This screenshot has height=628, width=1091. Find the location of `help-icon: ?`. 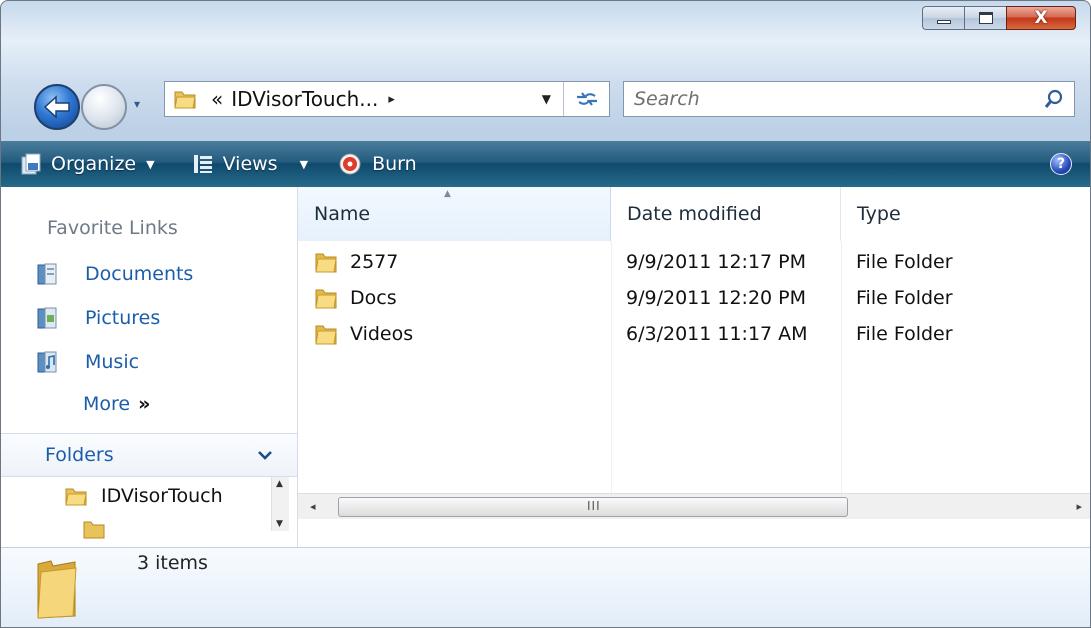

help-icon: ? is located at coordinates (1061, 164).